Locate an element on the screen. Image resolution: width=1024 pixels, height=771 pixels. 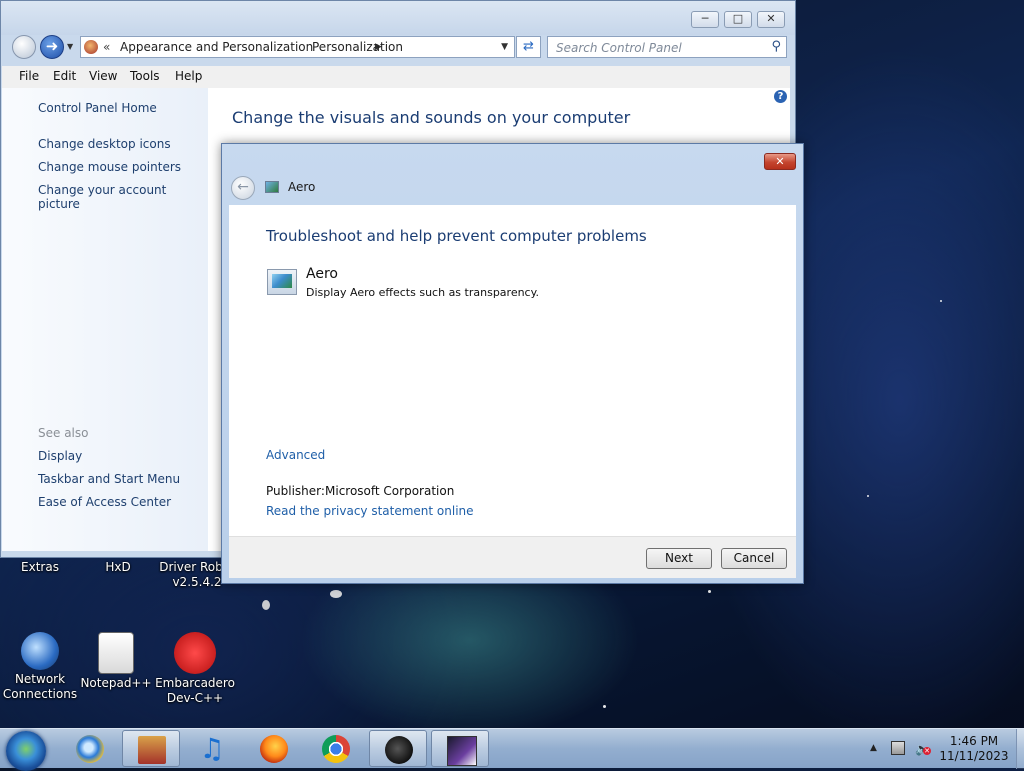
publisher-value: Microsoft Corporation is located at coordinates (390, 491).